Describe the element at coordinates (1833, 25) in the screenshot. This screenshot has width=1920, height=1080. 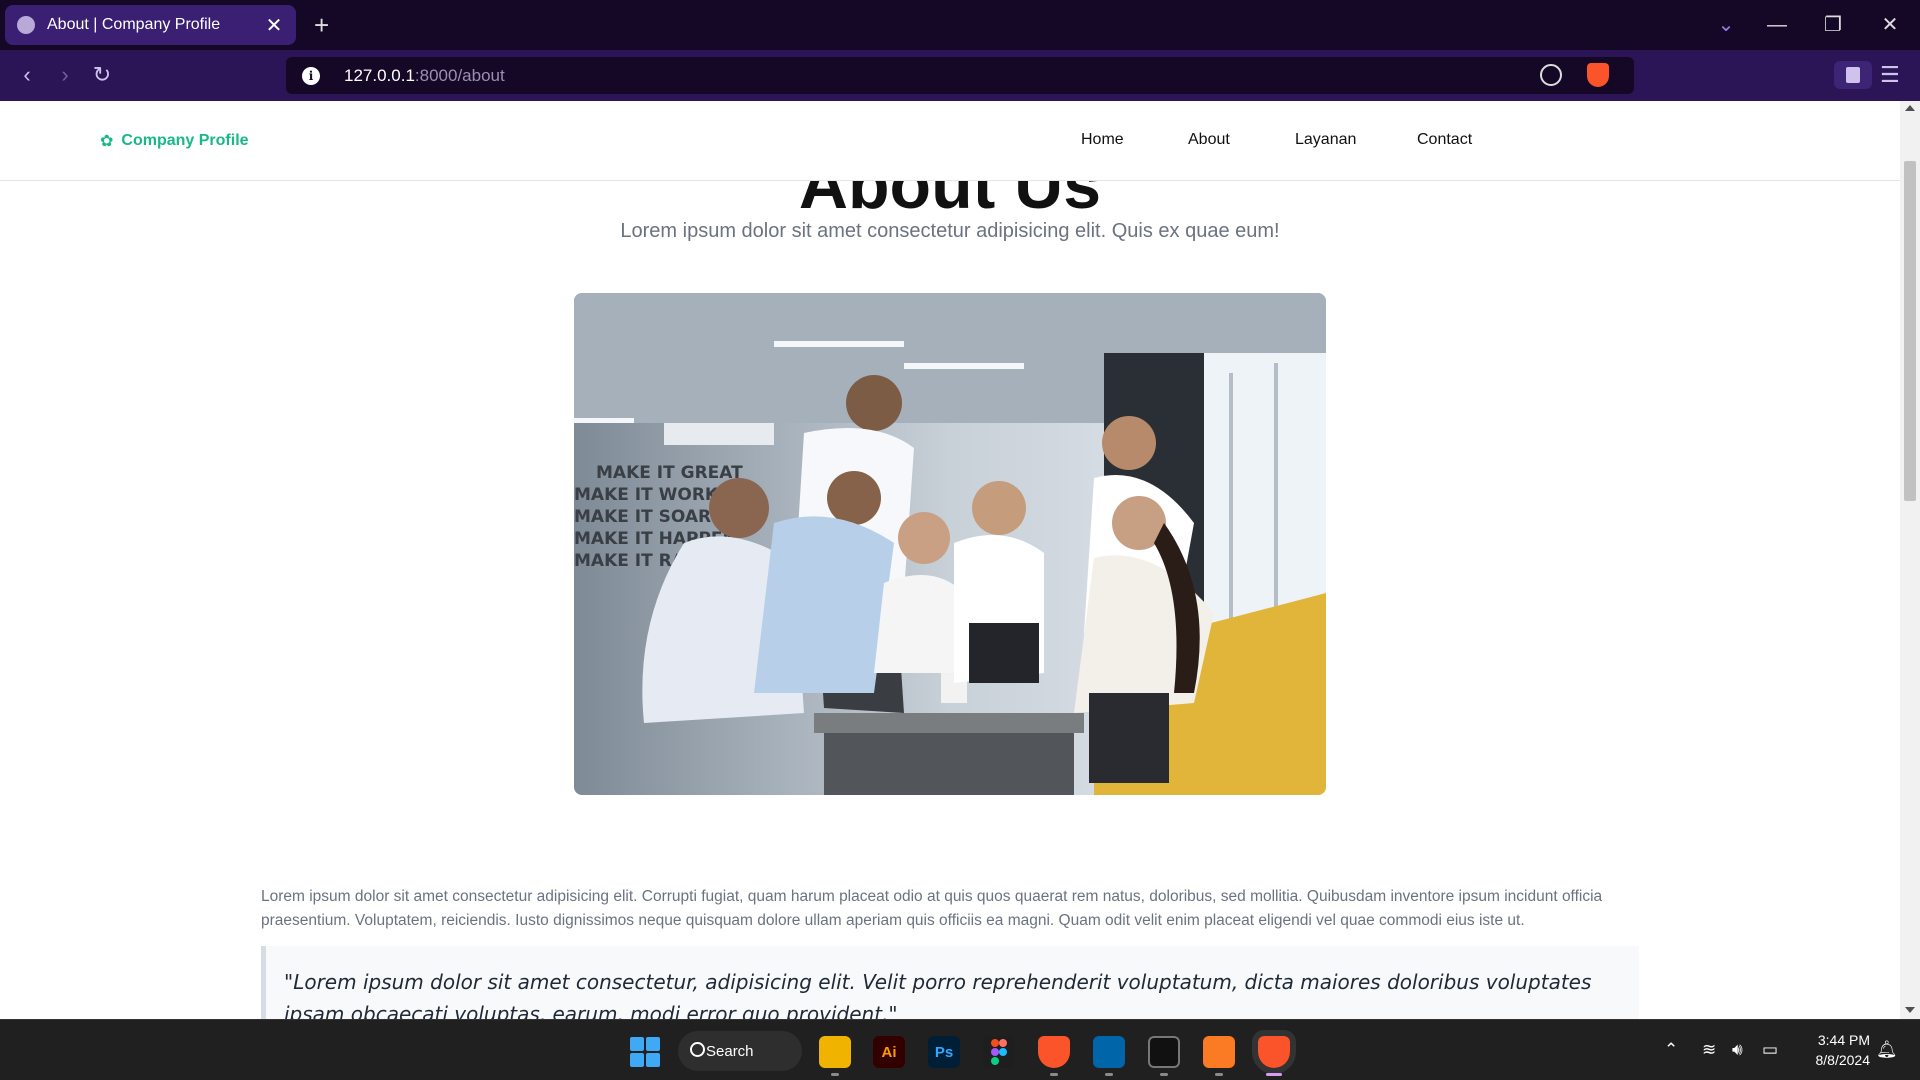
I see `restore-icon: ❐` at that location.